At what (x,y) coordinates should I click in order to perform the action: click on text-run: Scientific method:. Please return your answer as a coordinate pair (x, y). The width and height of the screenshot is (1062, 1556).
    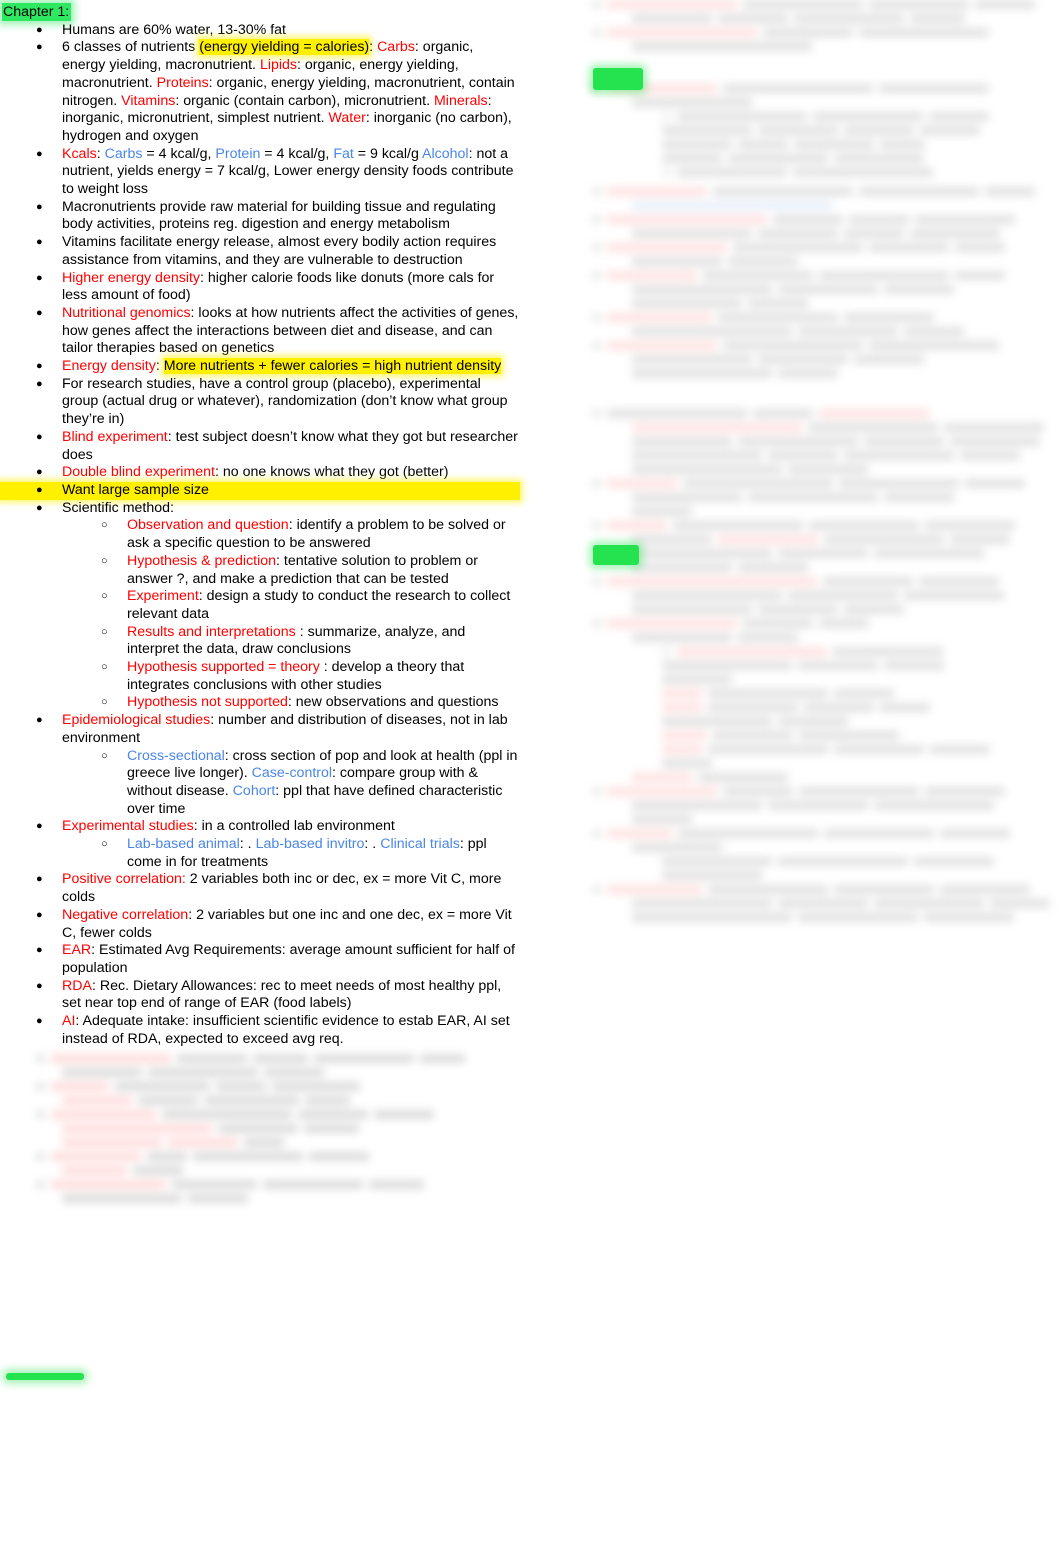
    Looking at the image, I should click on (118, 507).